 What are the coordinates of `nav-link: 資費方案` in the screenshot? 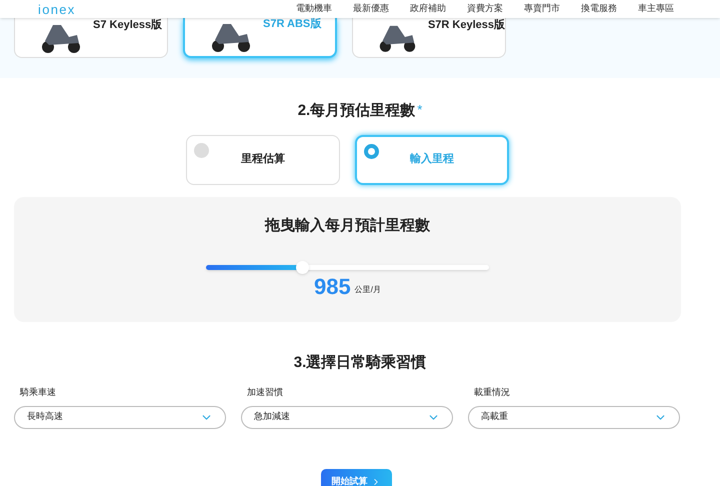 It's located at (485, 9).